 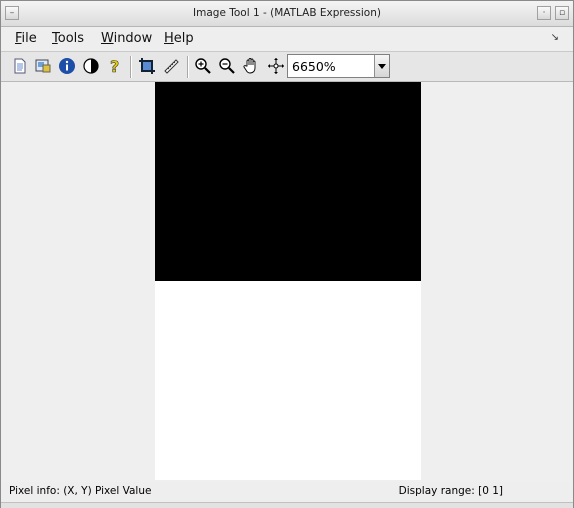 What do you see at coordinates (314, 66) in the screenshot?
I see `zoom-level-value: 6650%` at bounding box center [314, 66].